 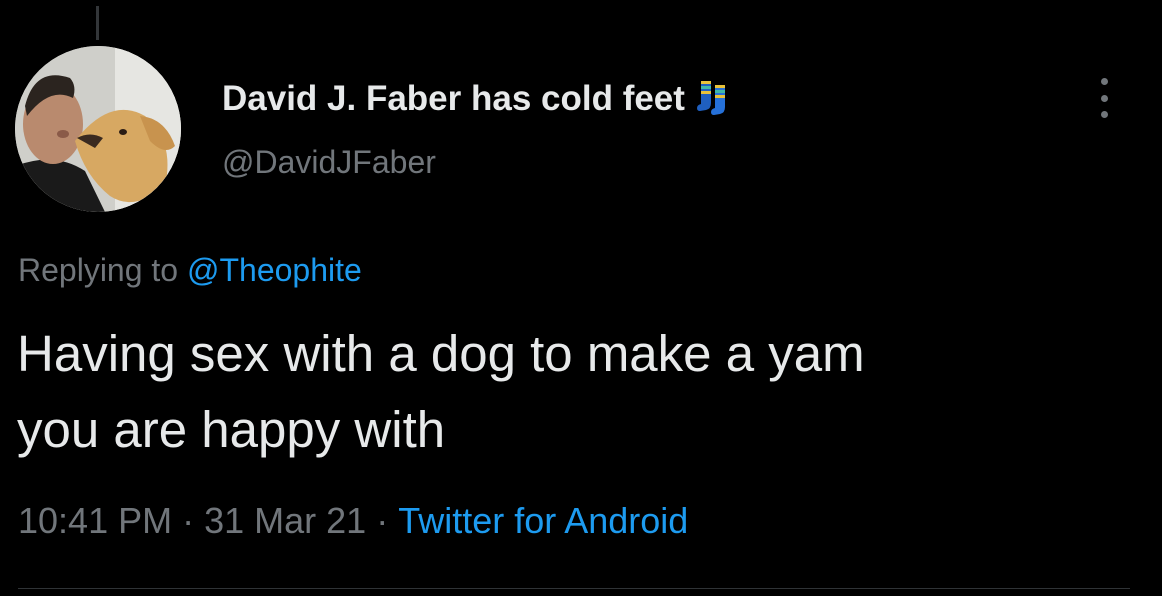 I want to click on thread-connector-line, so click(x=97, y=23).